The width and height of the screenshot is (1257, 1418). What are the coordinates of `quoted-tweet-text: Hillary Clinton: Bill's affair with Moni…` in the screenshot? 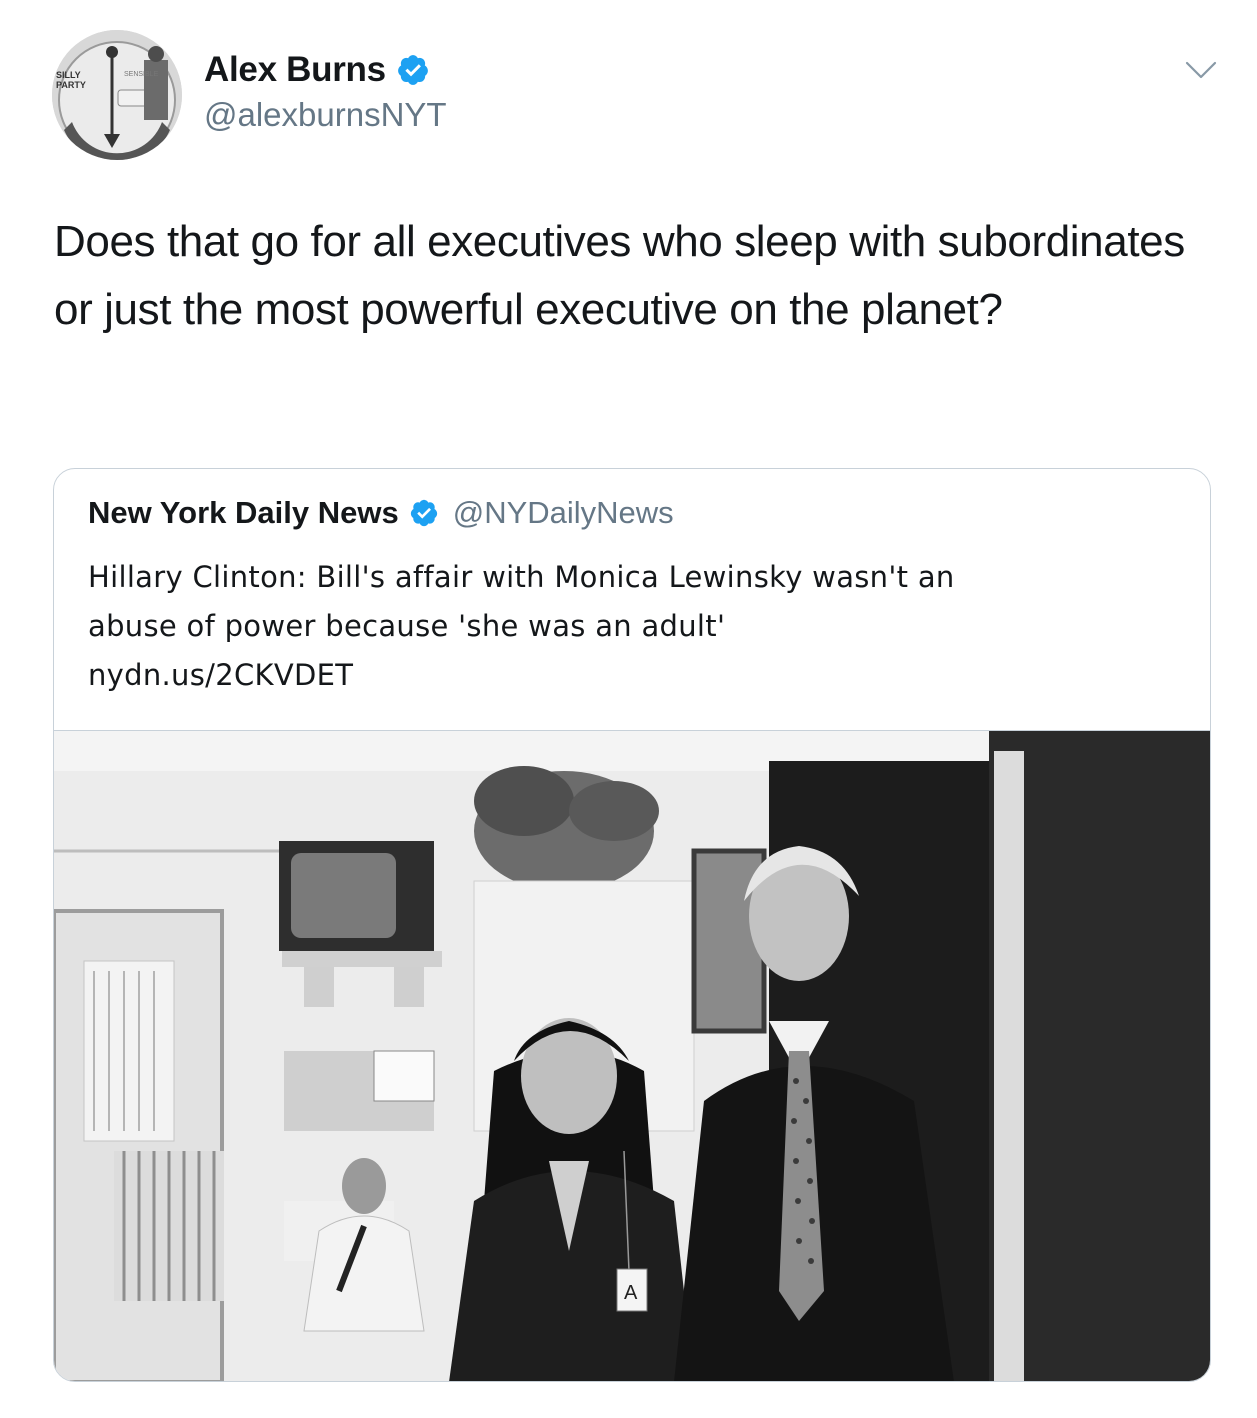 It's located at (633, 626).